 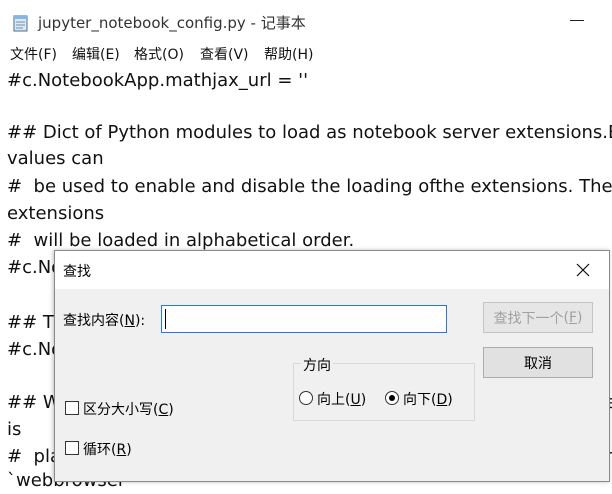 I want to click on editor-line: extensions, so click(x=56, y=213).